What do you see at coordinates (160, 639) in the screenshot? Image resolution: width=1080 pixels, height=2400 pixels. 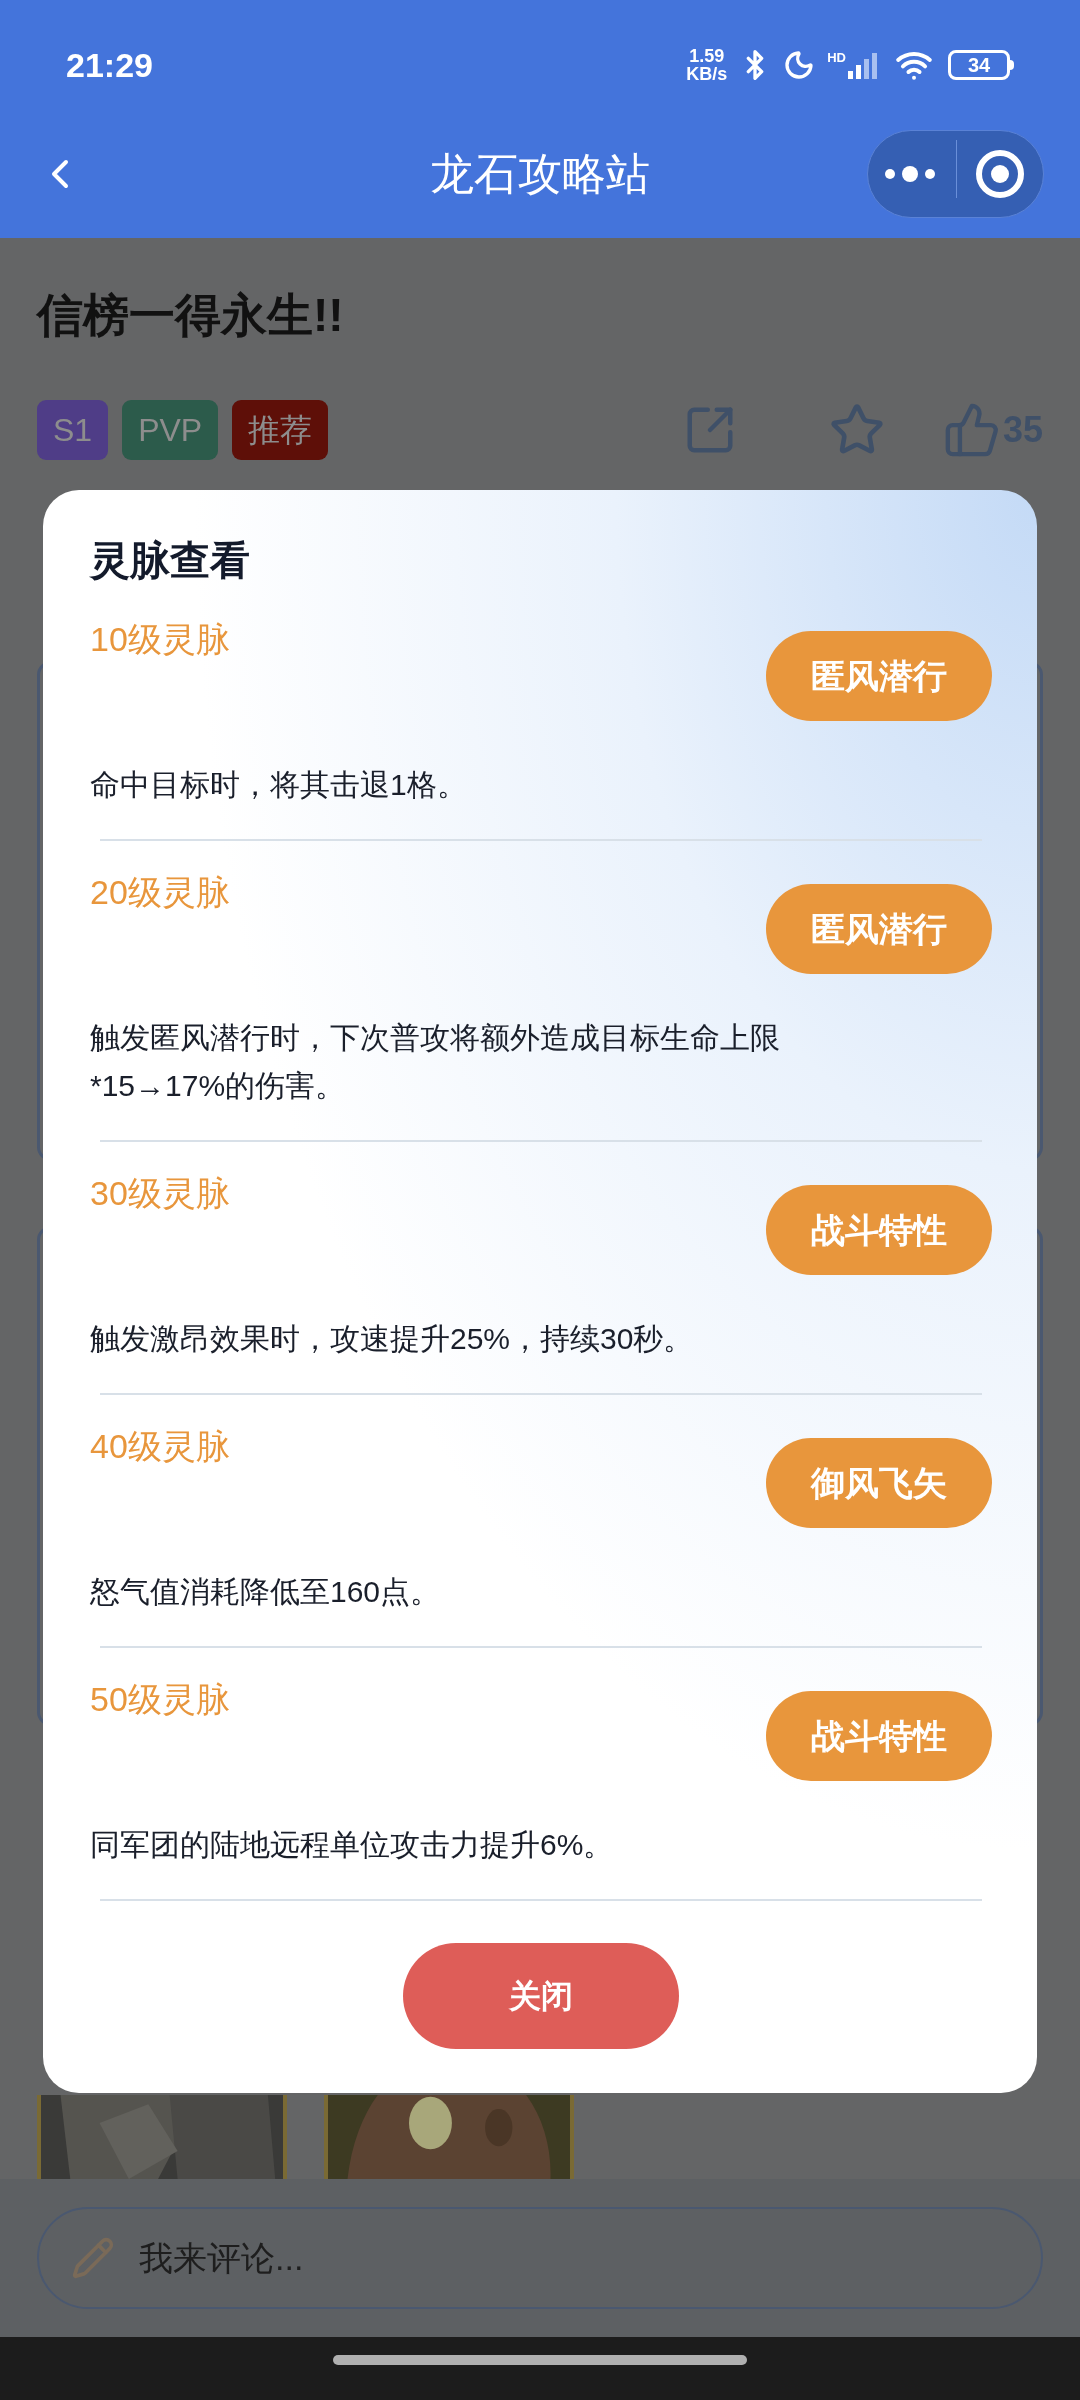 I see `vein-level-label: 10级灵脉` at bounding box center [160, 639].